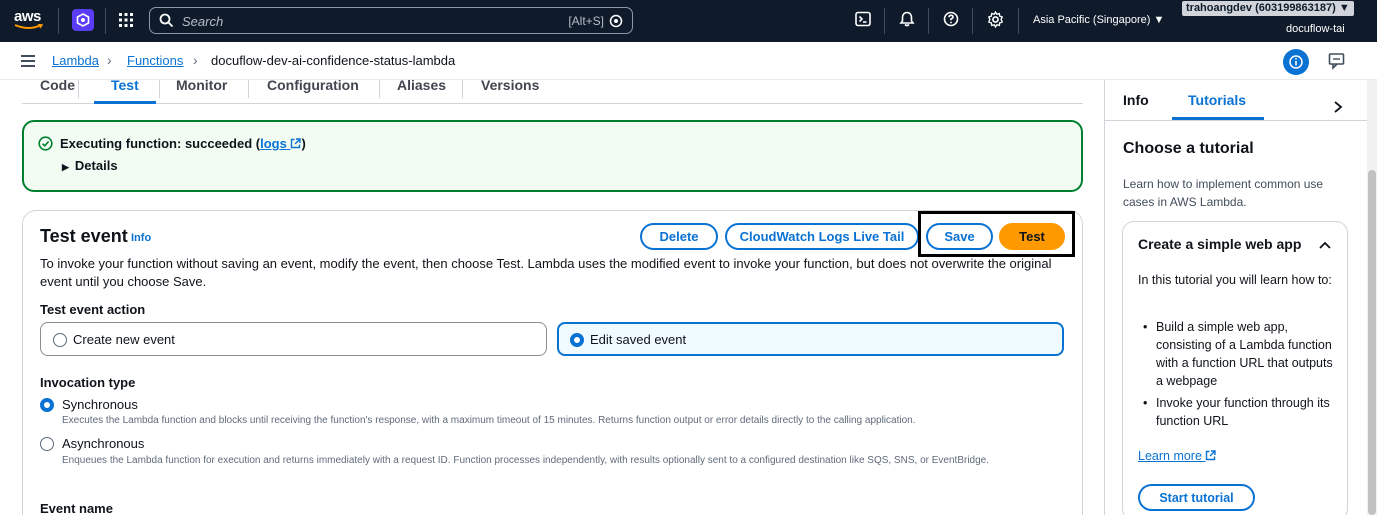 Image resolution: width=1377 pixels, height=515 pixels. I want to click on feedback-icon, so click(1337, 62).